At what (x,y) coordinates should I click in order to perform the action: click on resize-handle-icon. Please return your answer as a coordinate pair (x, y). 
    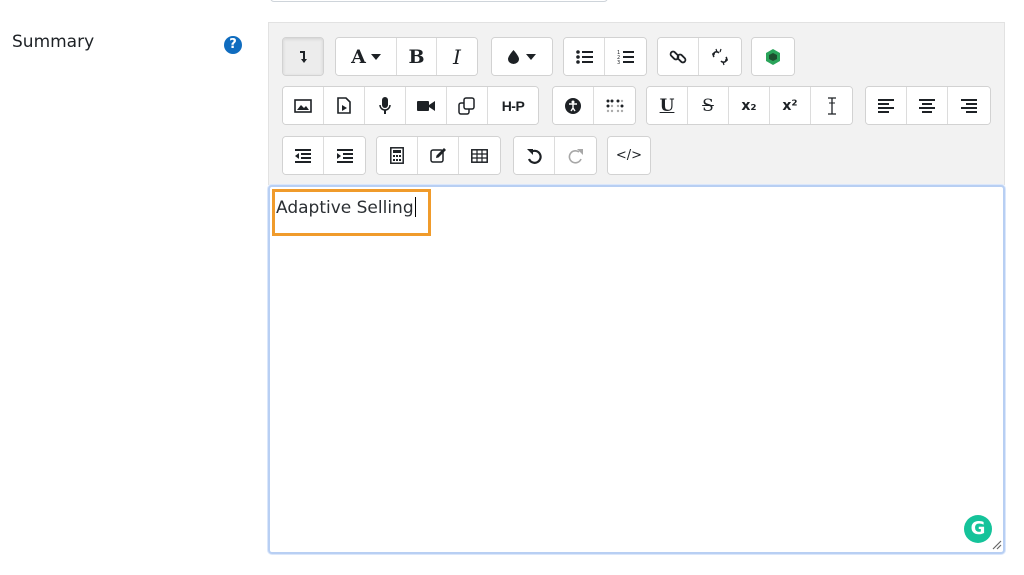
    Looking at the image, I should click on (996, 544).